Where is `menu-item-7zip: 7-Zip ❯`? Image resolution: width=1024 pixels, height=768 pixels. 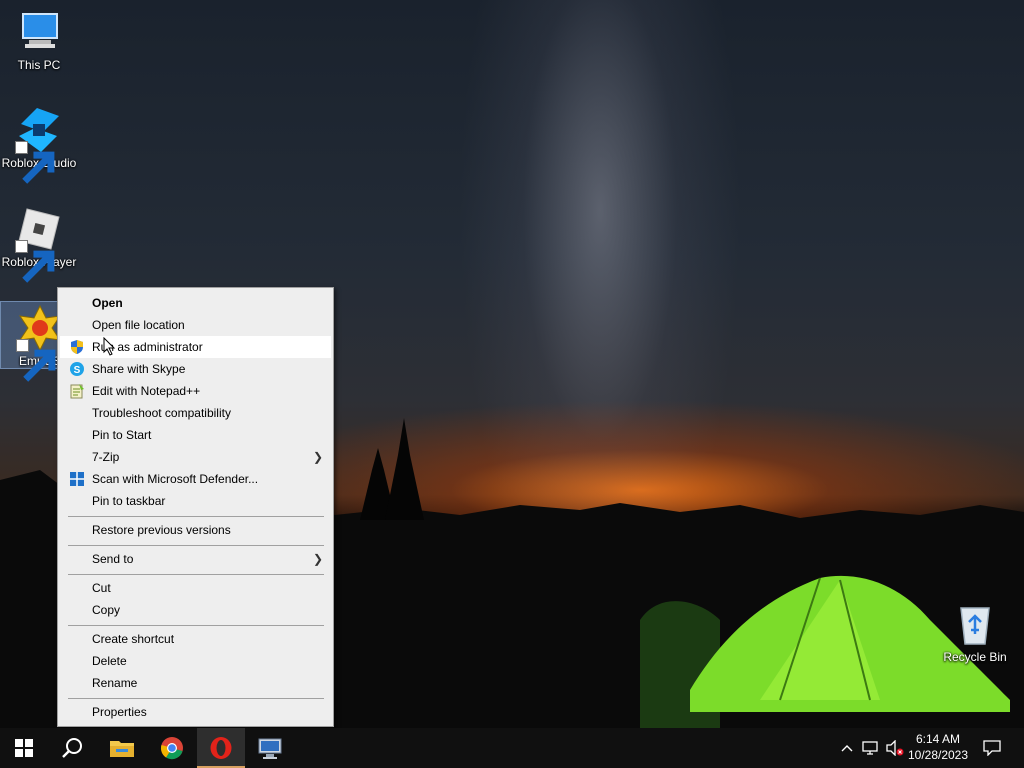 menu-item-7zip: 7-Zip ❯ is located at coordinates (195, 457).